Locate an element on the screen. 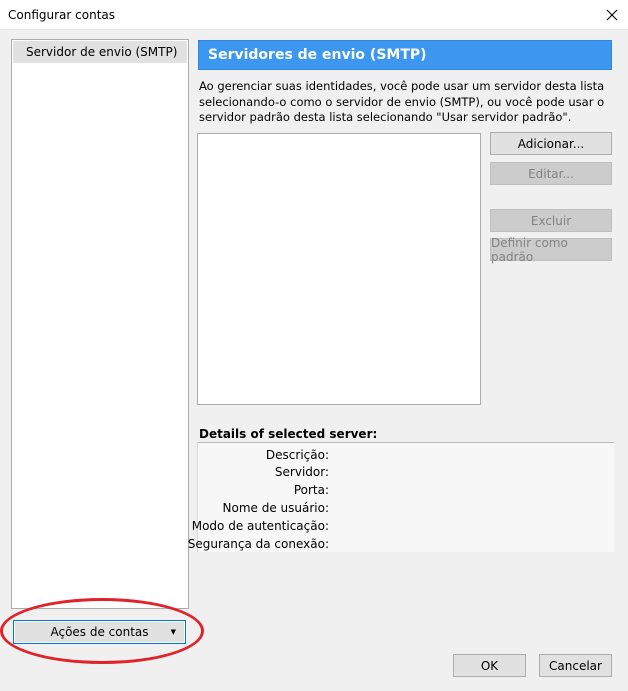 The width and height of the screenshot is (628, 691). ok-button: OK is located at coordinates (489, 665).